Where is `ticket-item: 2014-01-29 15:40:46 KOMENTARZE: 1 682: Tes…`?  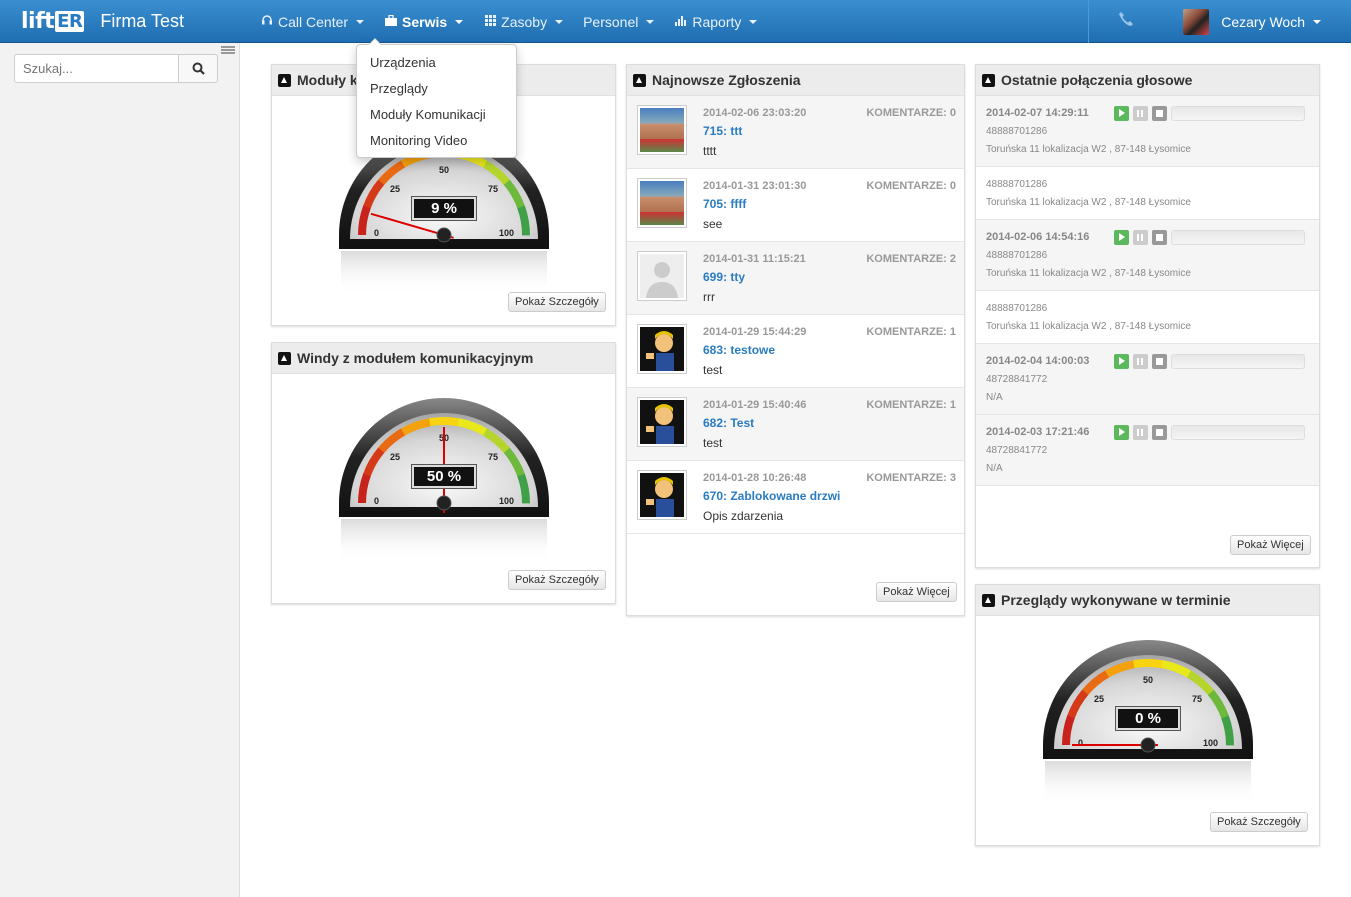 ticket-item: 2014-01-29 15:40:46 KOMENTARZE: 1 682: Tes… is located at coordinates (795, 424).